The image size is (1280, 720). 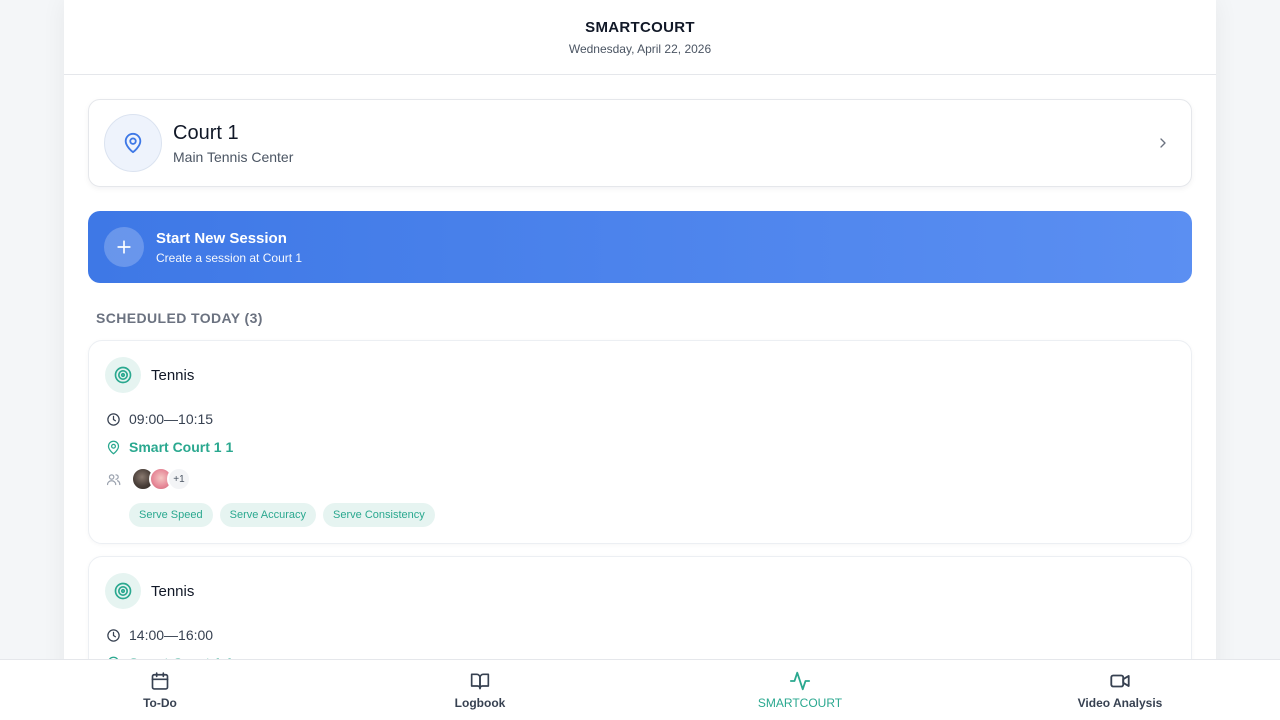 What do you see at coordinates (662, 143) in the screenshot?
I see `court-info: Court 1 Main Tennis Center` at bounding box center [662, 143].